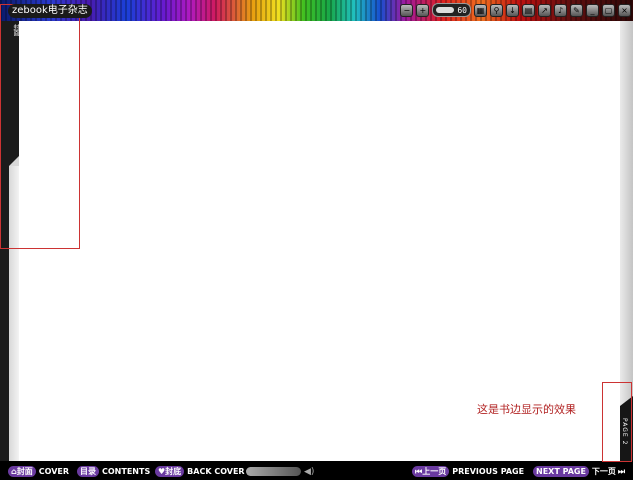  What do you see at coordinates (40, 126) in the screenshot?
I see `highlight-box-left` at bounding box center [40, 126].